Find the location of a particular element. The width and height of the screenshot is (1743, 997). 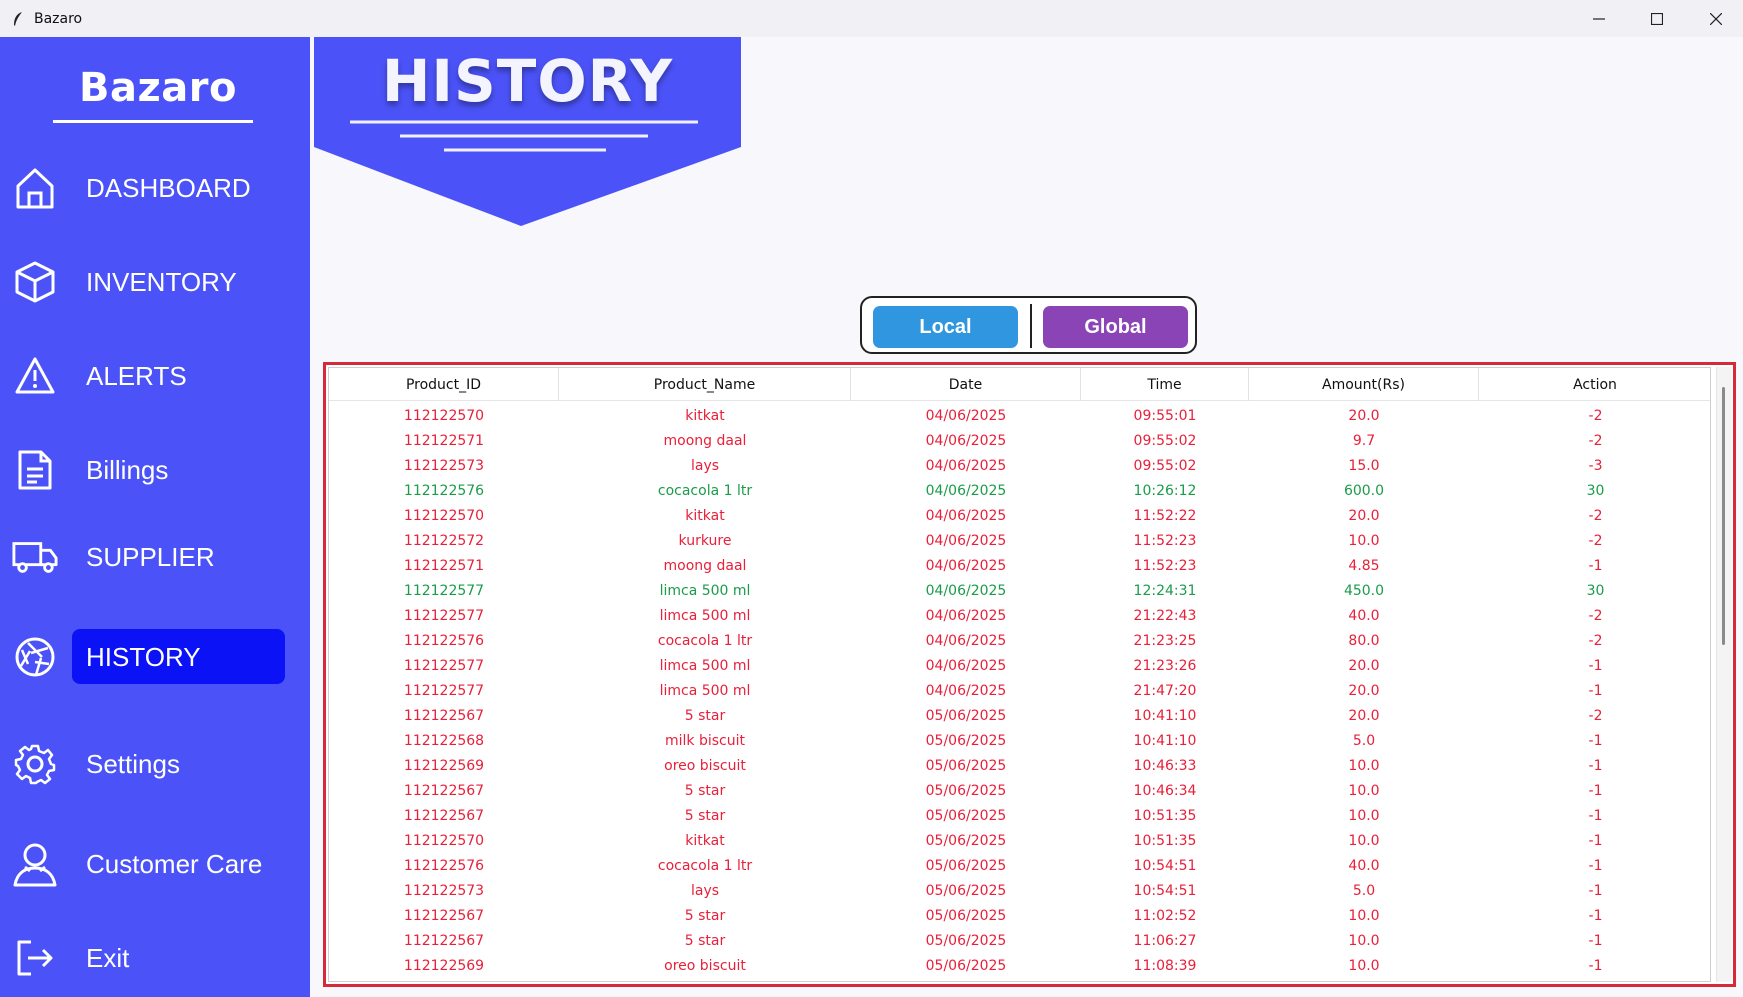

table-cell: 21:23:25 is located at coordinates (1165, 640).